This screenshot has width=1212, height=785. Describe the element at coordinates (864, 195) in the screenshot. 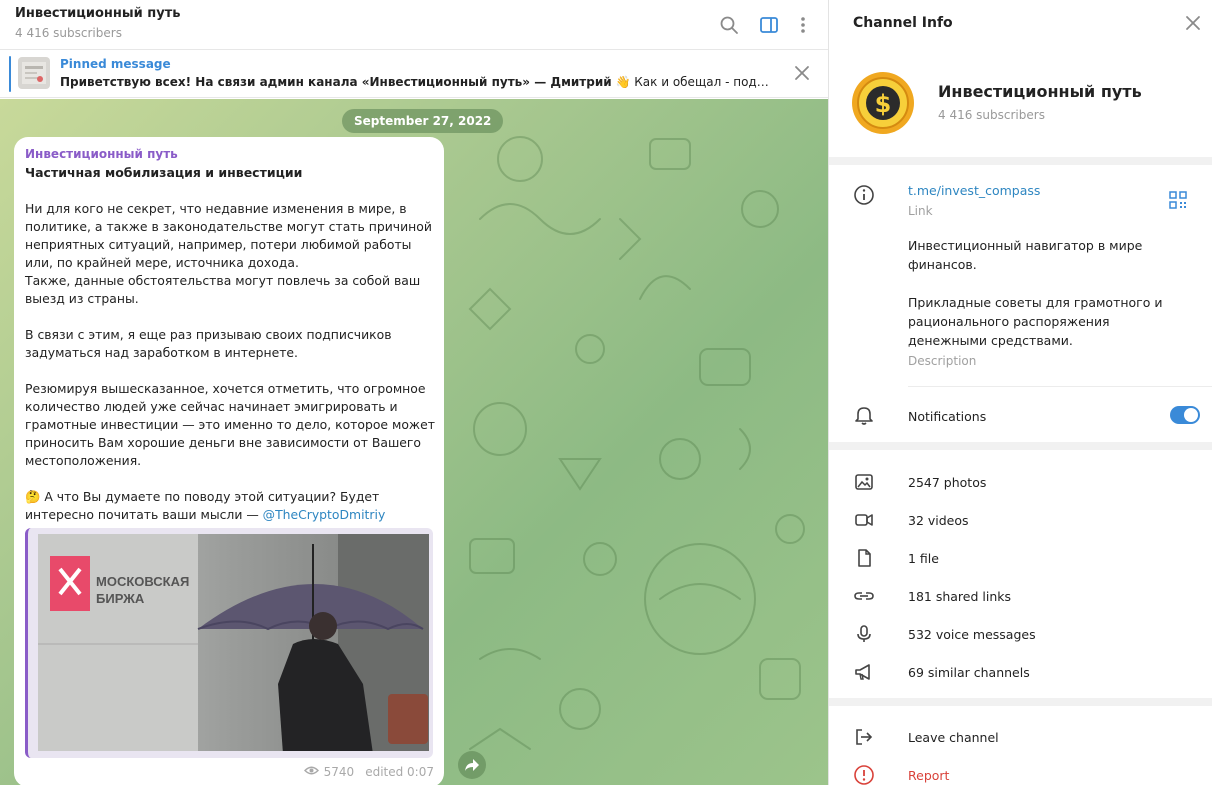

I see `info-icon` at that location.